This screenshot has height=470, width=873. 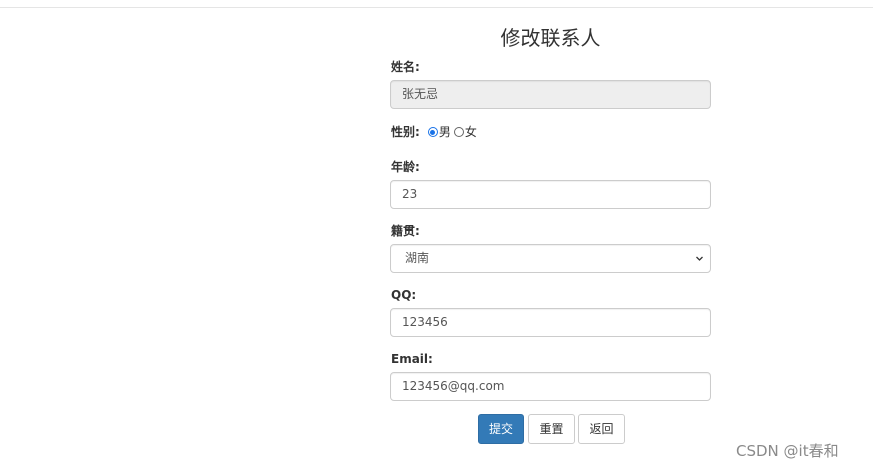 I want to click on hometown-selected-value: 湖南, so click(x=417, y=258).